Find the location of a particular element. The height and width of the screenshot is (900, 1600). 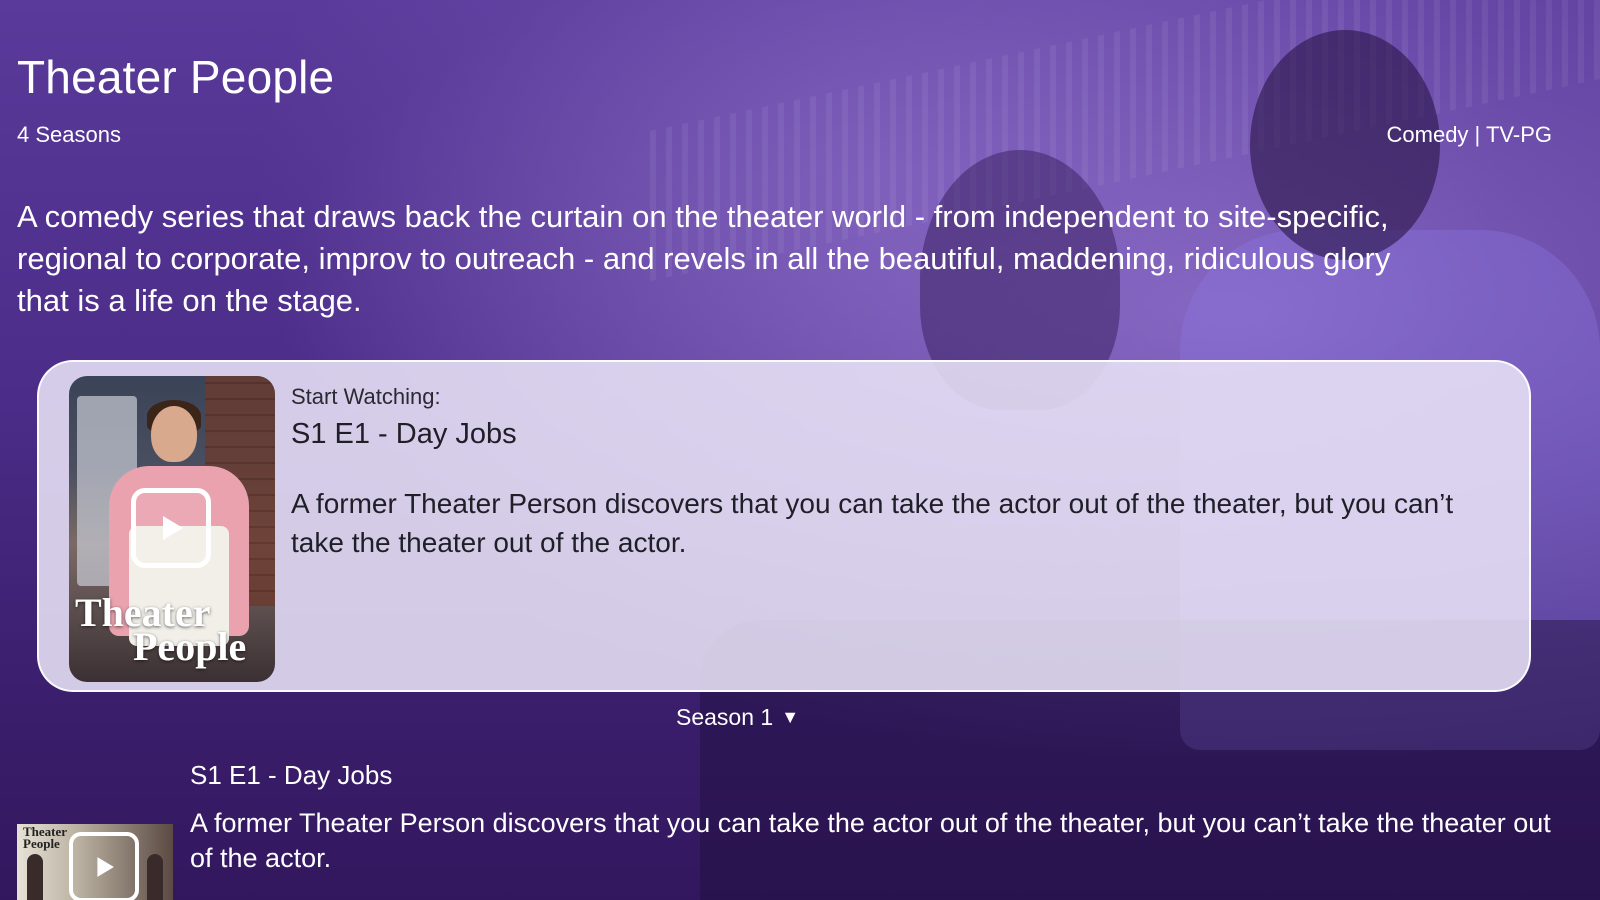

season-dropdown-label: Season 1 is located at coordinates (725, 717).